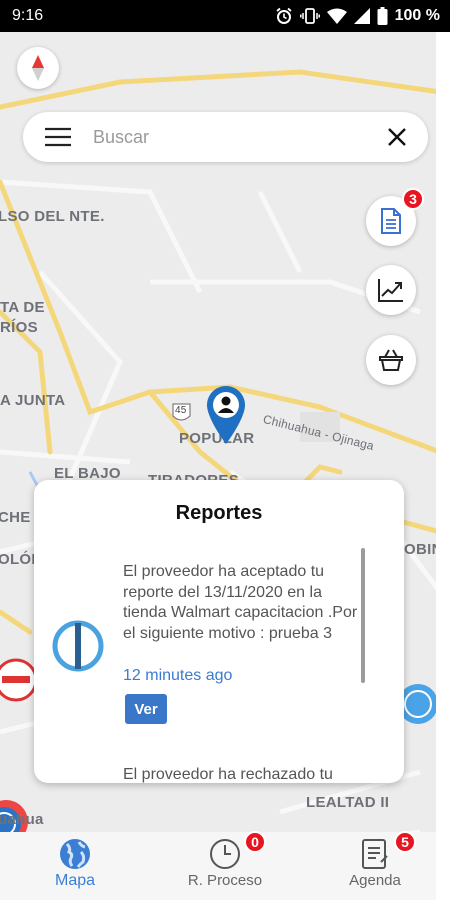 Image resolution: width=450 pixels, height=900 pixels. I want to click on close-icon, so click(397, 137).